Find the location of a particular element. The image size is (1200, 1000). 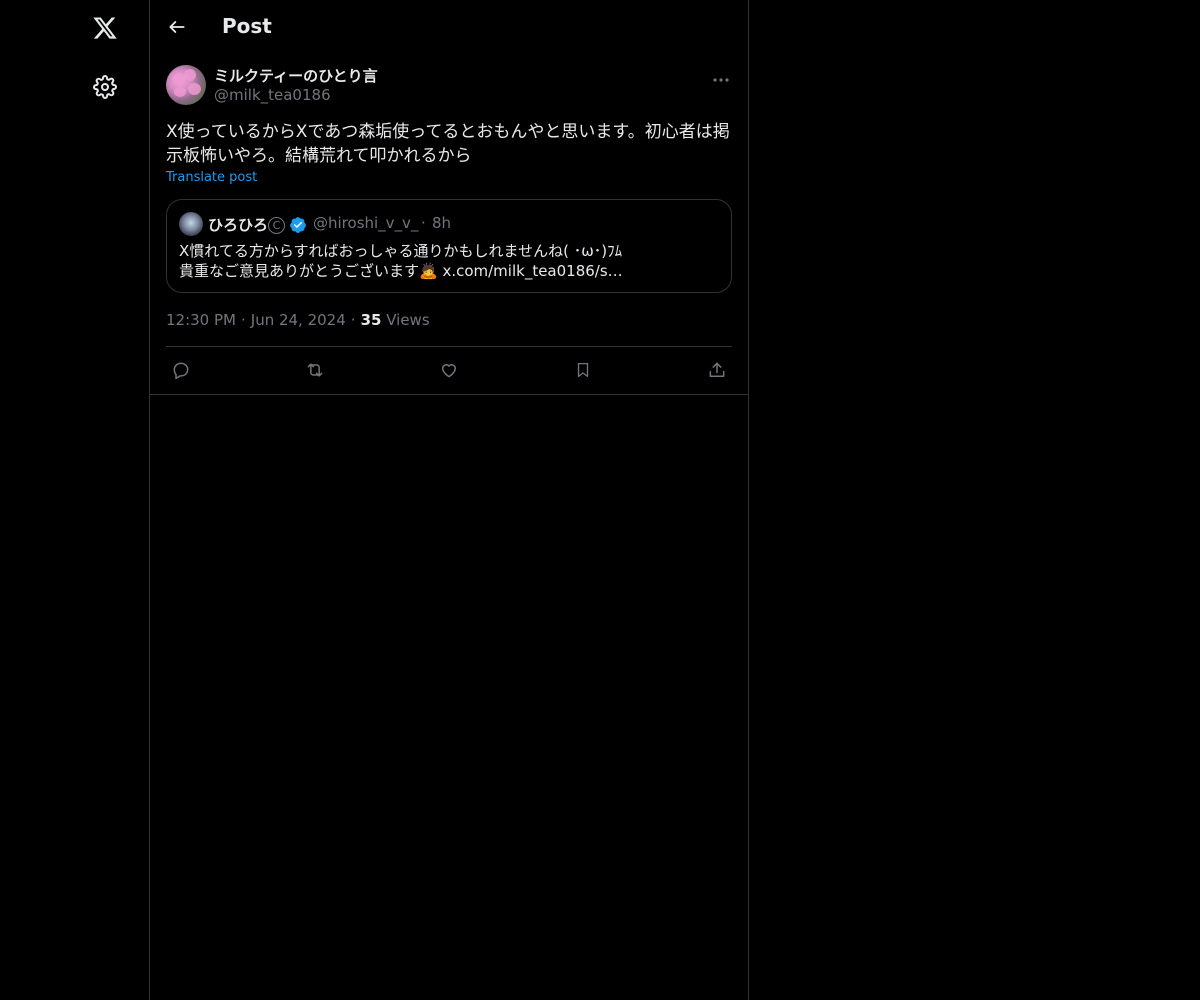

gear-icon is located at coordinates (105, 87).